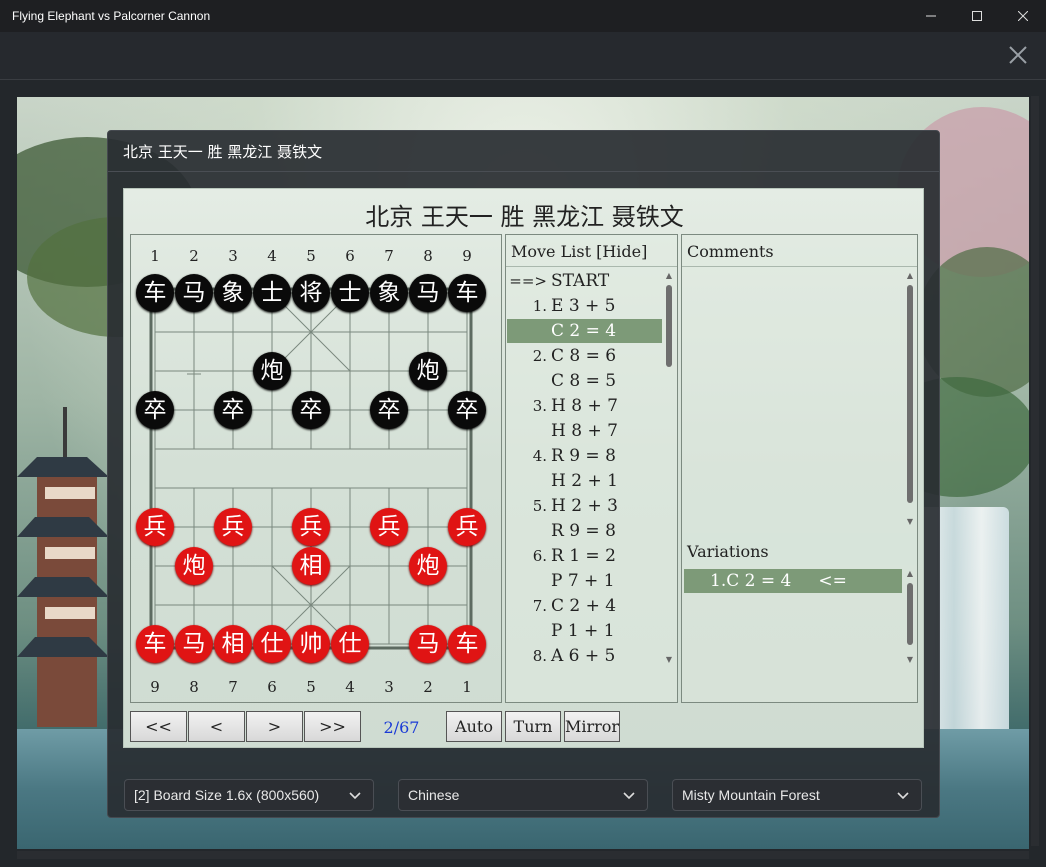 The image size is (1046, 867). Describe the element at coordinates (584, 556) in the screenshot. I see `move-list-item: 6. R 1 = 2` at that location.